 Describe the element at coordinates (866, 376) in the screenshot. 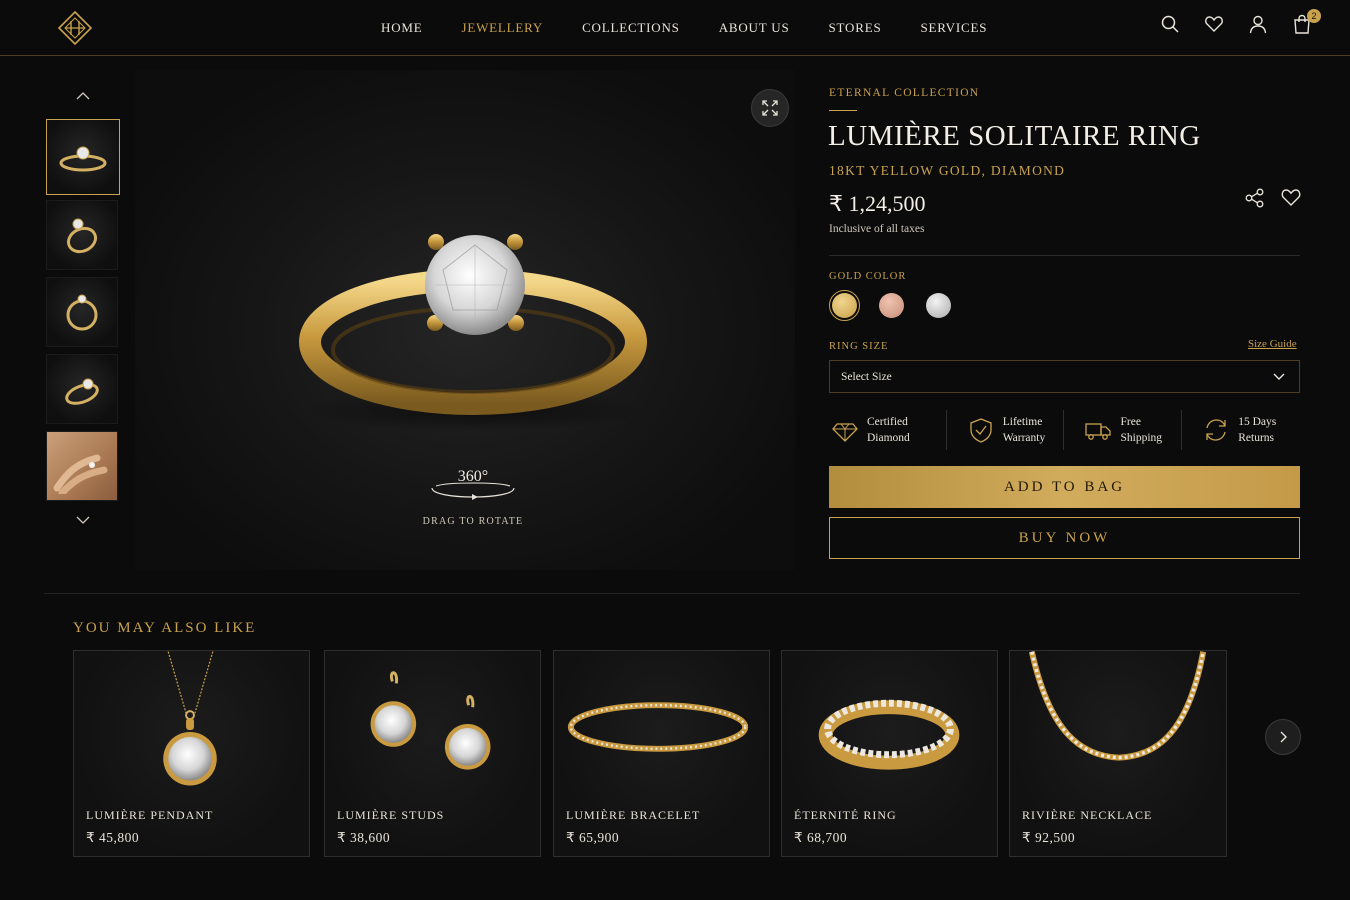

I see `ring-size-value: Select Size` at that location.